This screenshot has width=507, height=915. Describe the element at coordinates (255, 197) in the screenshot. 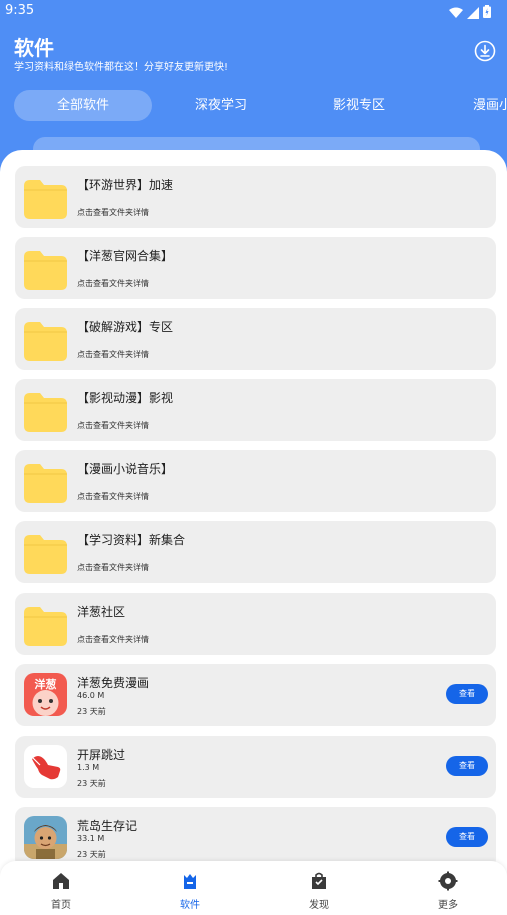

I see `folder-card: 【环游世界】加速 点击查看文件夹详情` at that location.